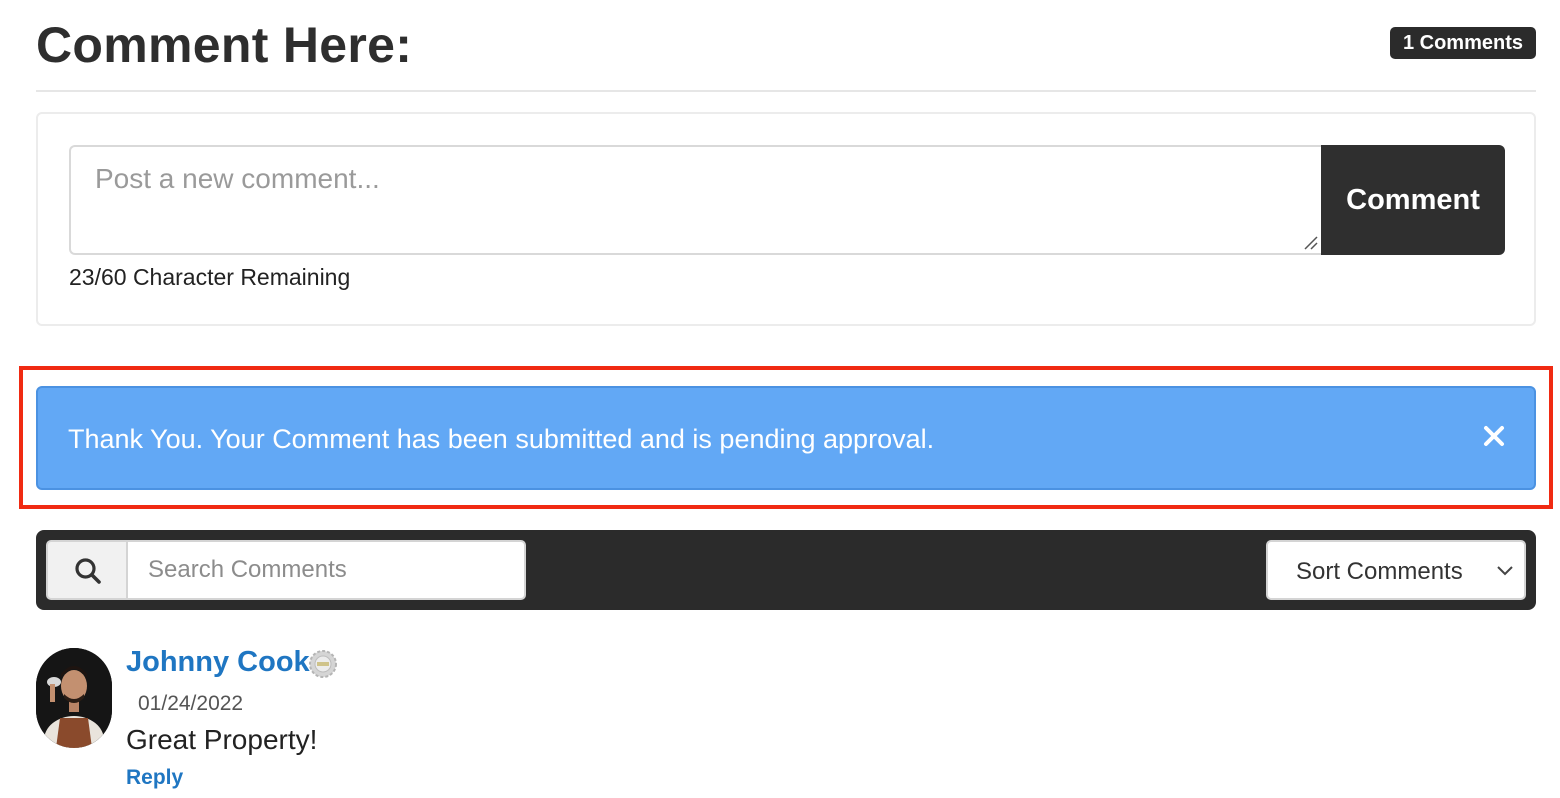 The width and height of the screenshot is (1560, 798). I want to click on comments-toolbar: Sort Comments, so click(786, 570).